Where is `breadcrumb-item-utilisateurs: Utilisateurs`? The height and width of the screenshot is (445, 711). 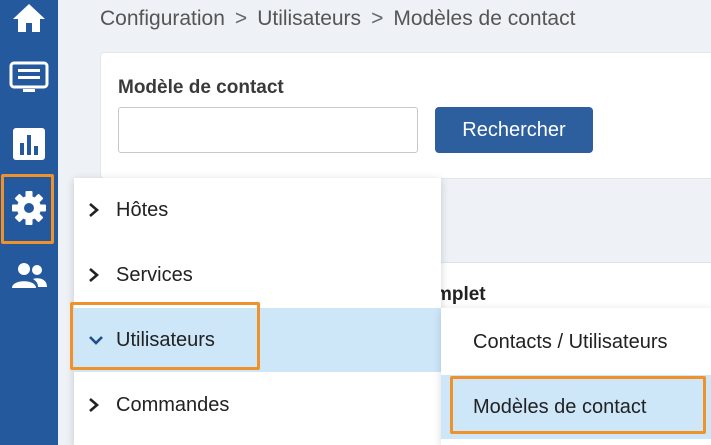 breadcrumb-item-utilisateurs: Utilisateurs is located at coordinates (309, 18).